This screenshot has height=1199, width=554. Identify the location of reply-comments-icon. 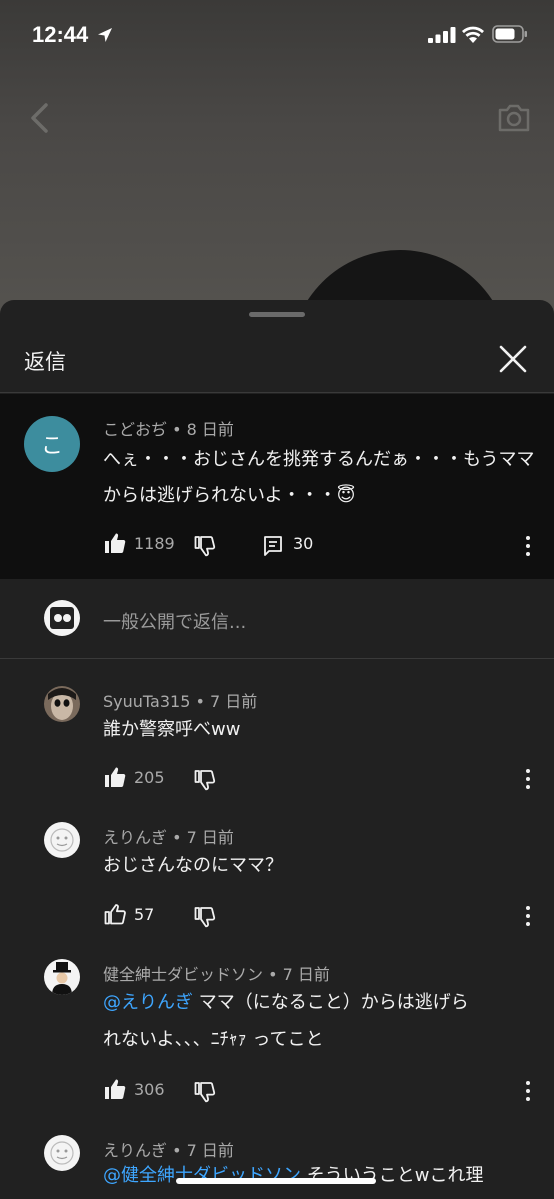
(273, 546).